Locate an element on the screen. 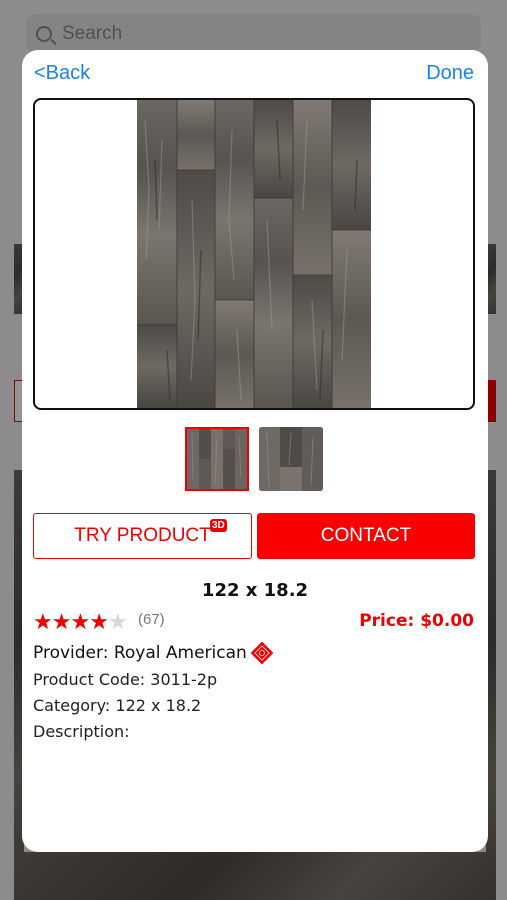  provider-row: Provider: Royal American is located at coordinates (154, 653).